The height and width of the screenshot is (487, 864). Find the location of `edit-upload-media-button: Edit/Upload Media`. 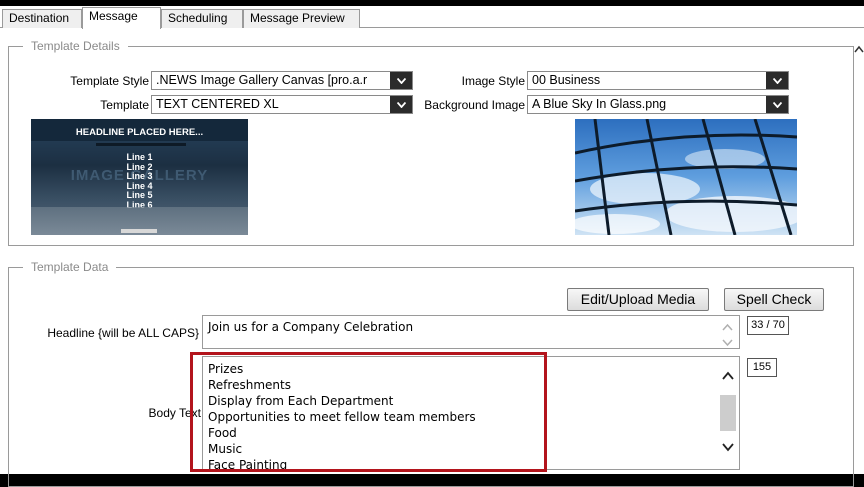

edit-upload-media-button: Edit/Upload Media is located at coordinates (638, 299).